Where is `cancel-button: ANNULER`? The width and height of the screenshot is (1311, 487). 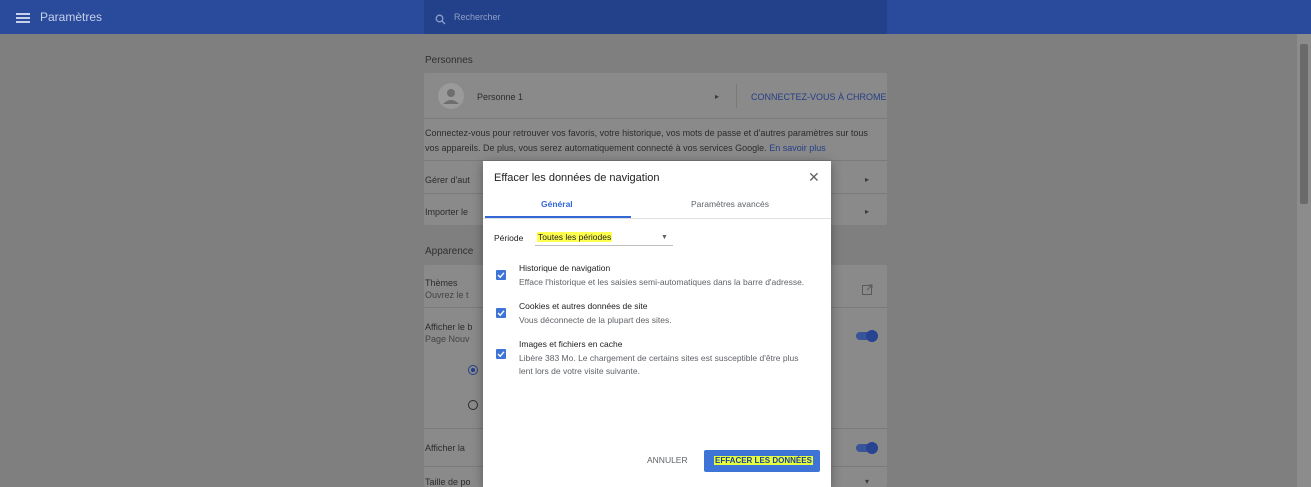
cancel-button: ANNULER is located at coordinates (667, 460).